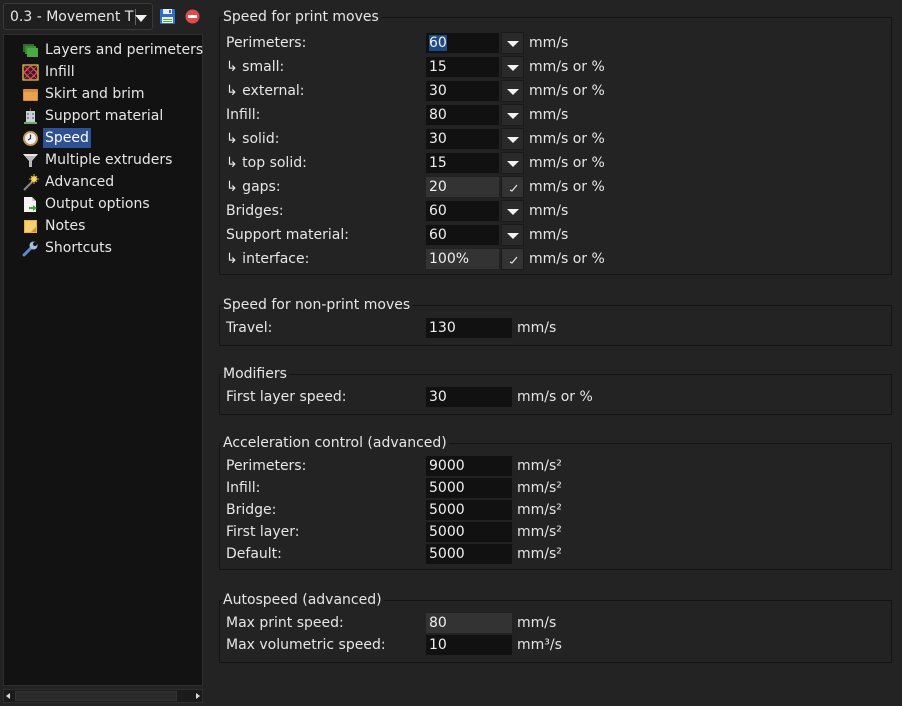  What do you see at coordinates (469, 488) in the screenshot?
I see `infill-acceleration-input: 5000` at bounding box center [469, 488].